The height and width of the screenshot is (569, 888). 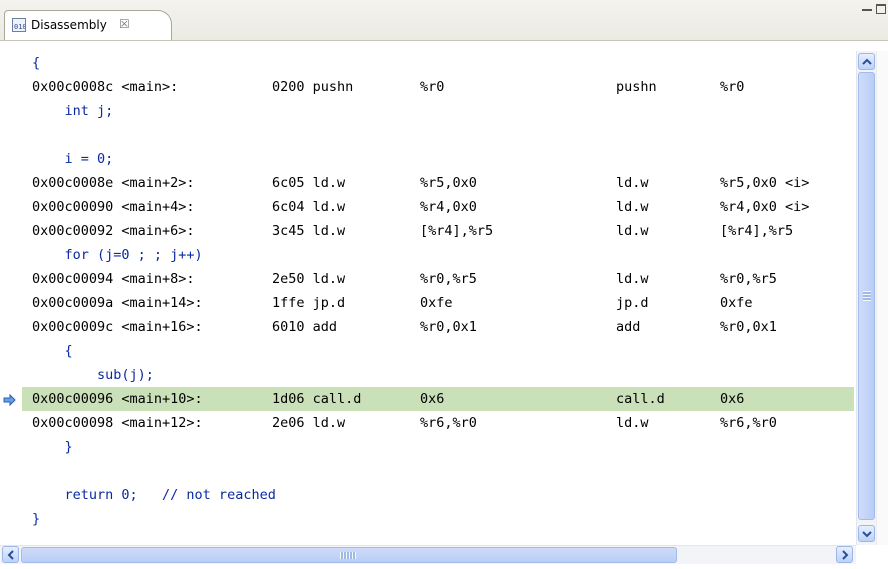 I want to click on address: 0x00c0008e <main+2>:, so click(x=113, y=183).